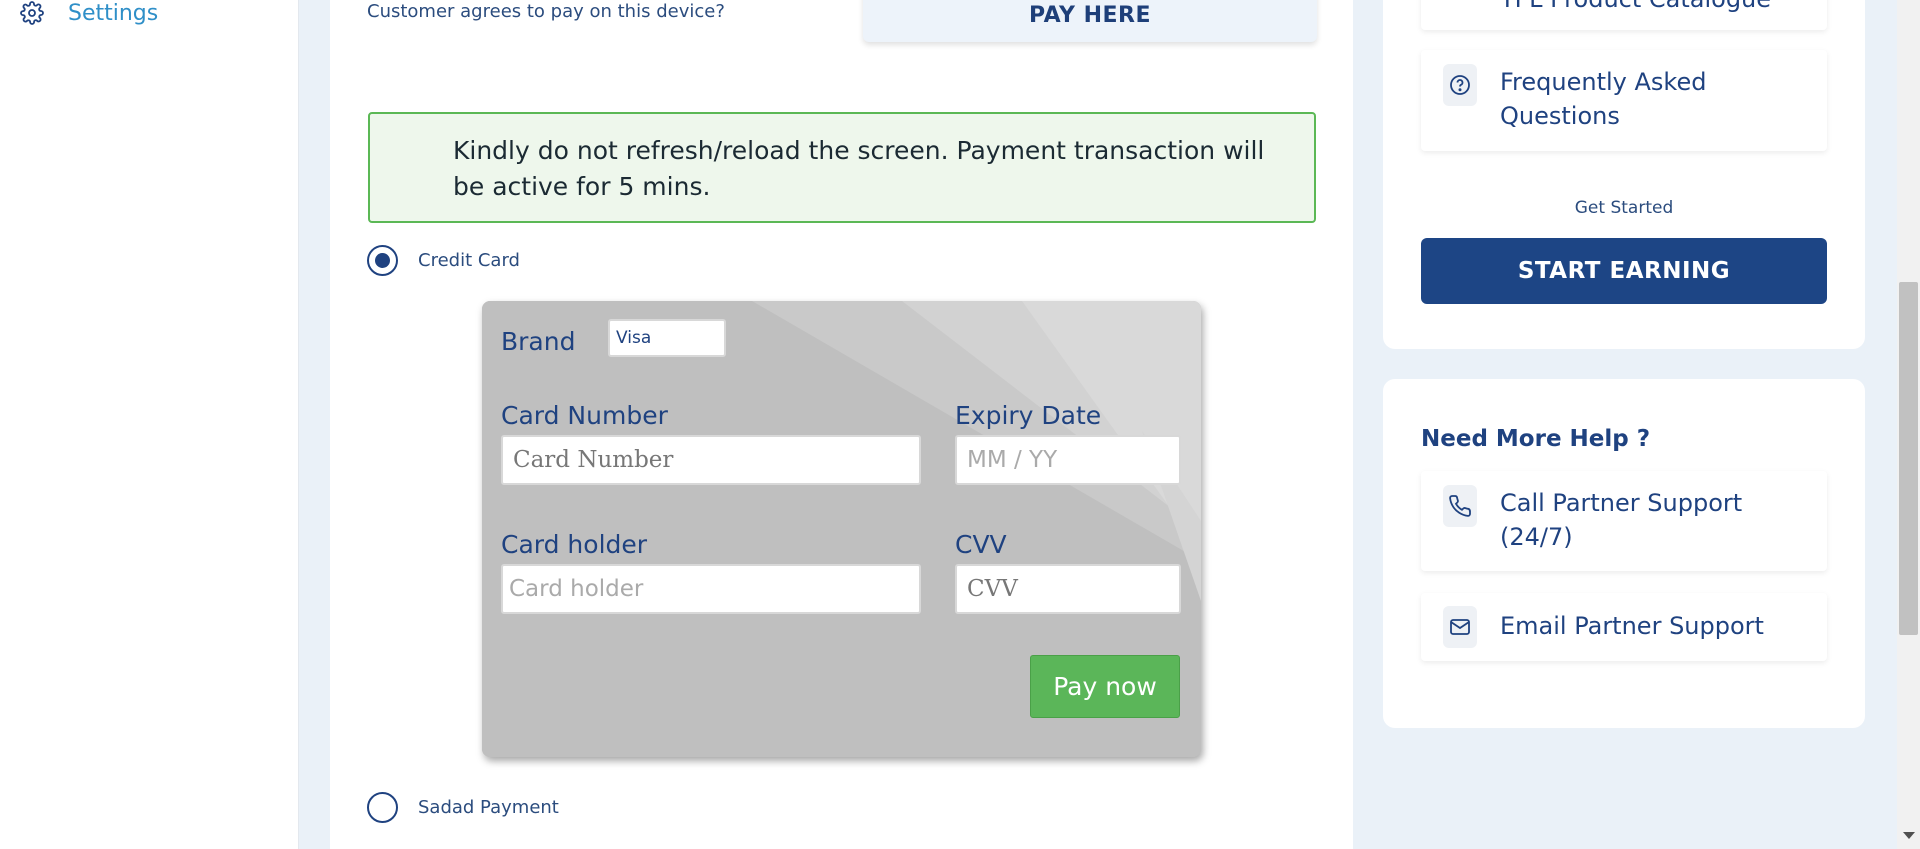  I want to click on faq-link: Frequently Asked Questions, so click(1624, 100).